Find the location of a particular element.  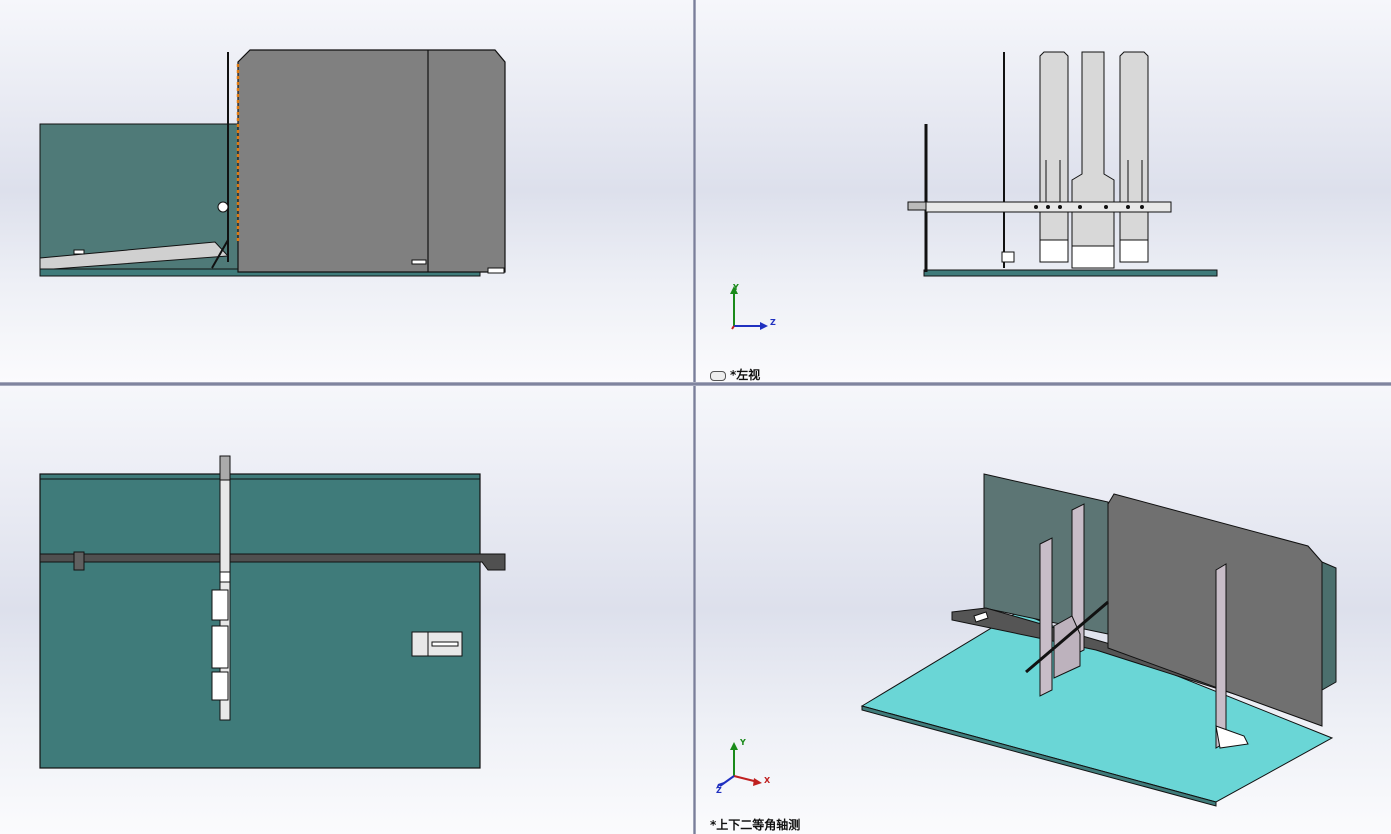

triad-z-label: Z is located at coordinates (773, 322).